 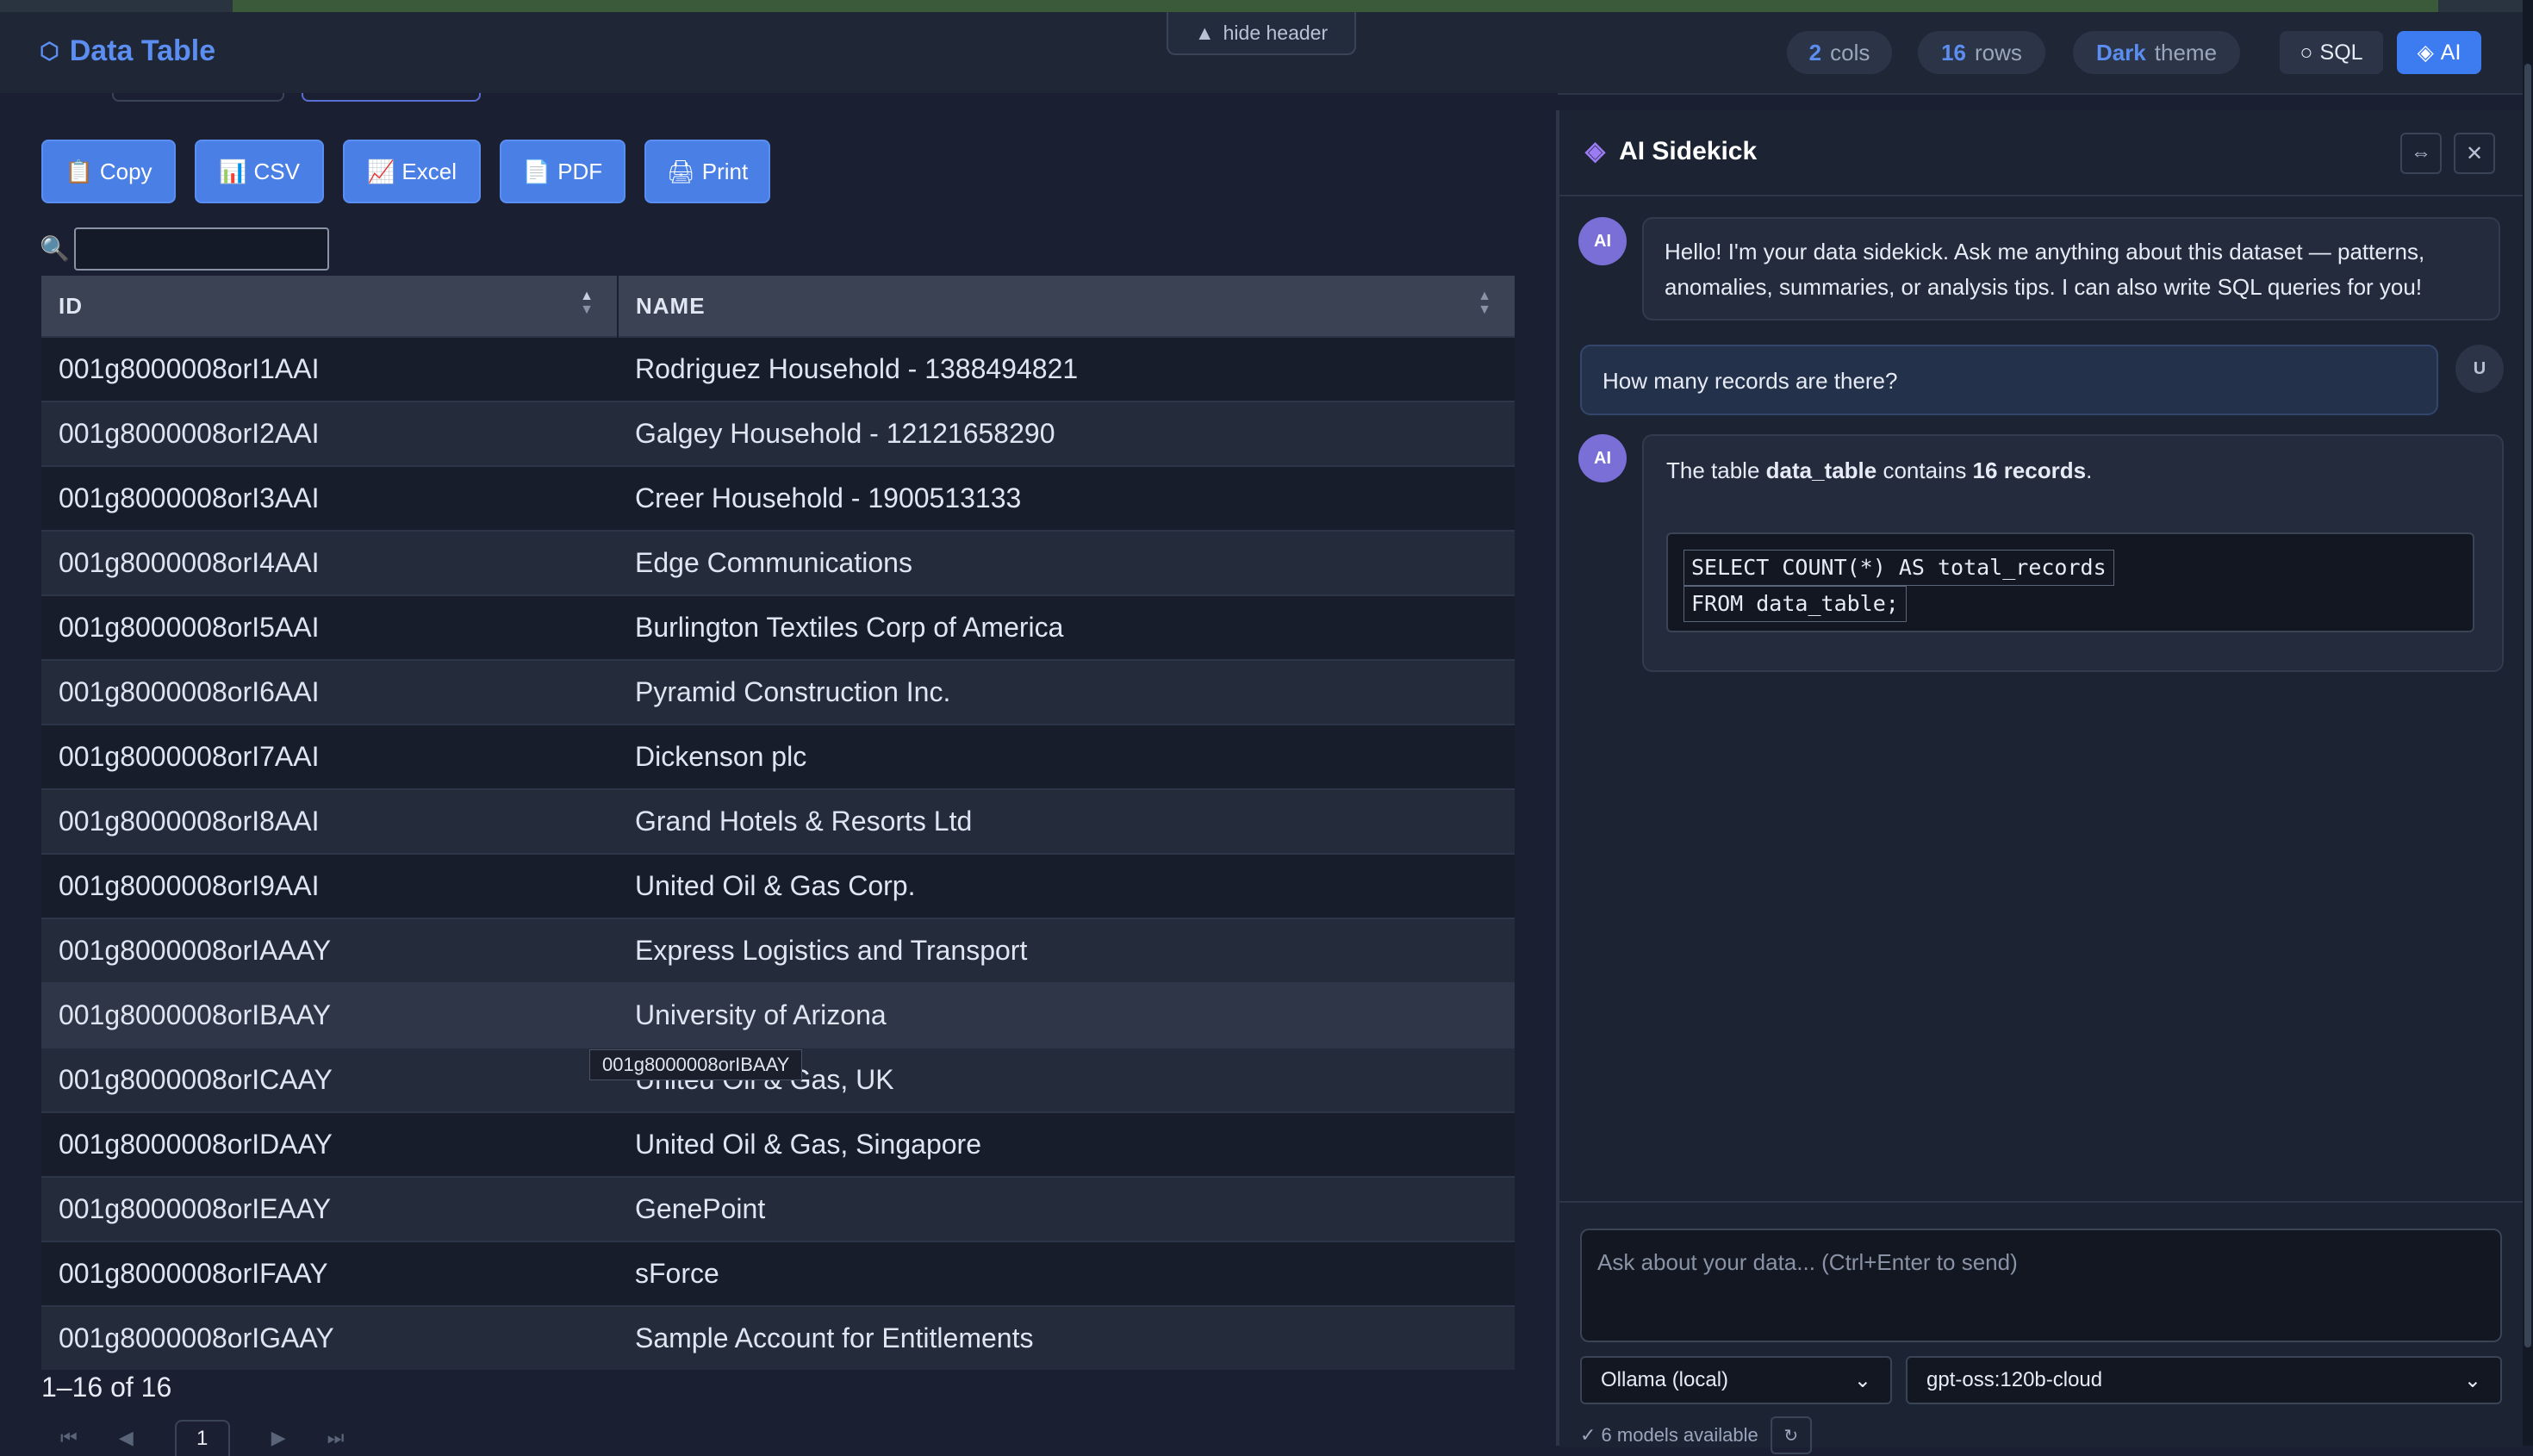 What do you see at coordinates (329, 627) in the screenshot?
I see `cell-id: 001g8000008orI5AAI` at bounding box center [329, 627].